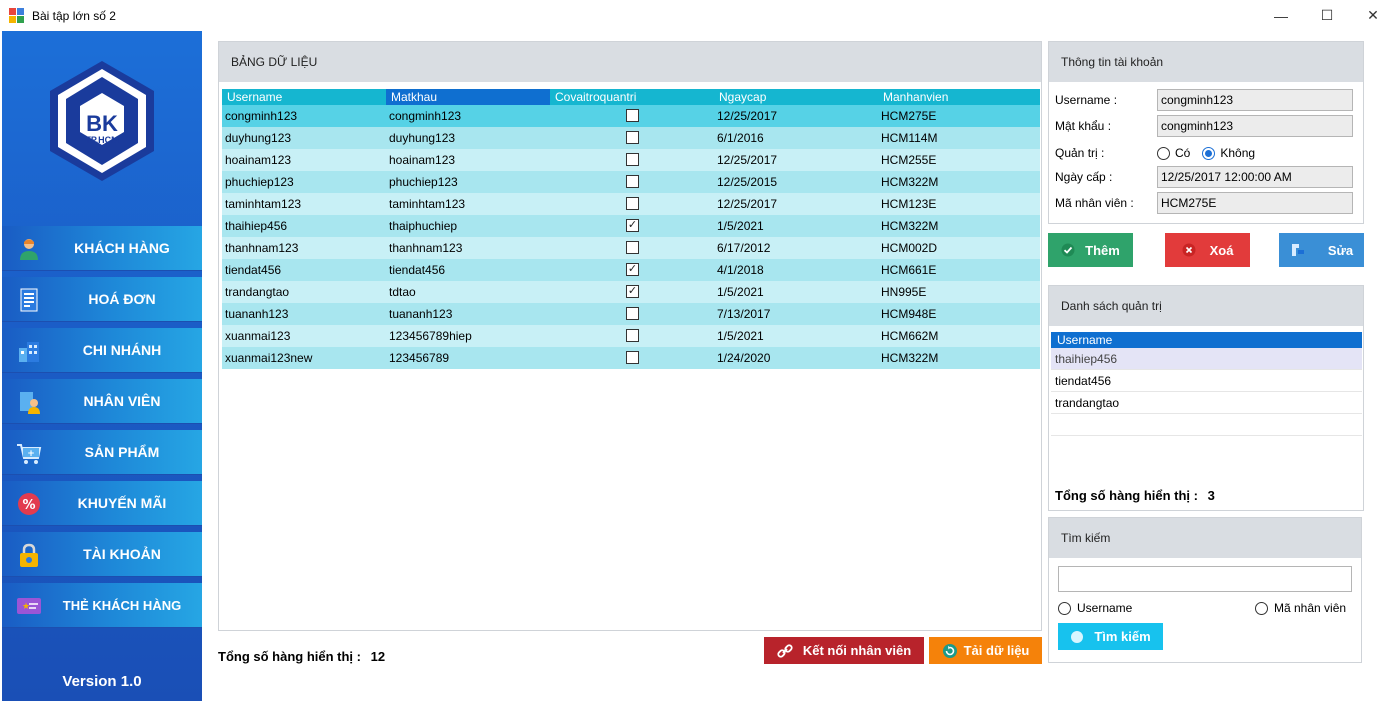 This screenshot has height=701, width=1396. I want to click on employee-row: Mã nhân viên : HCM275E, so click(1204, 203).